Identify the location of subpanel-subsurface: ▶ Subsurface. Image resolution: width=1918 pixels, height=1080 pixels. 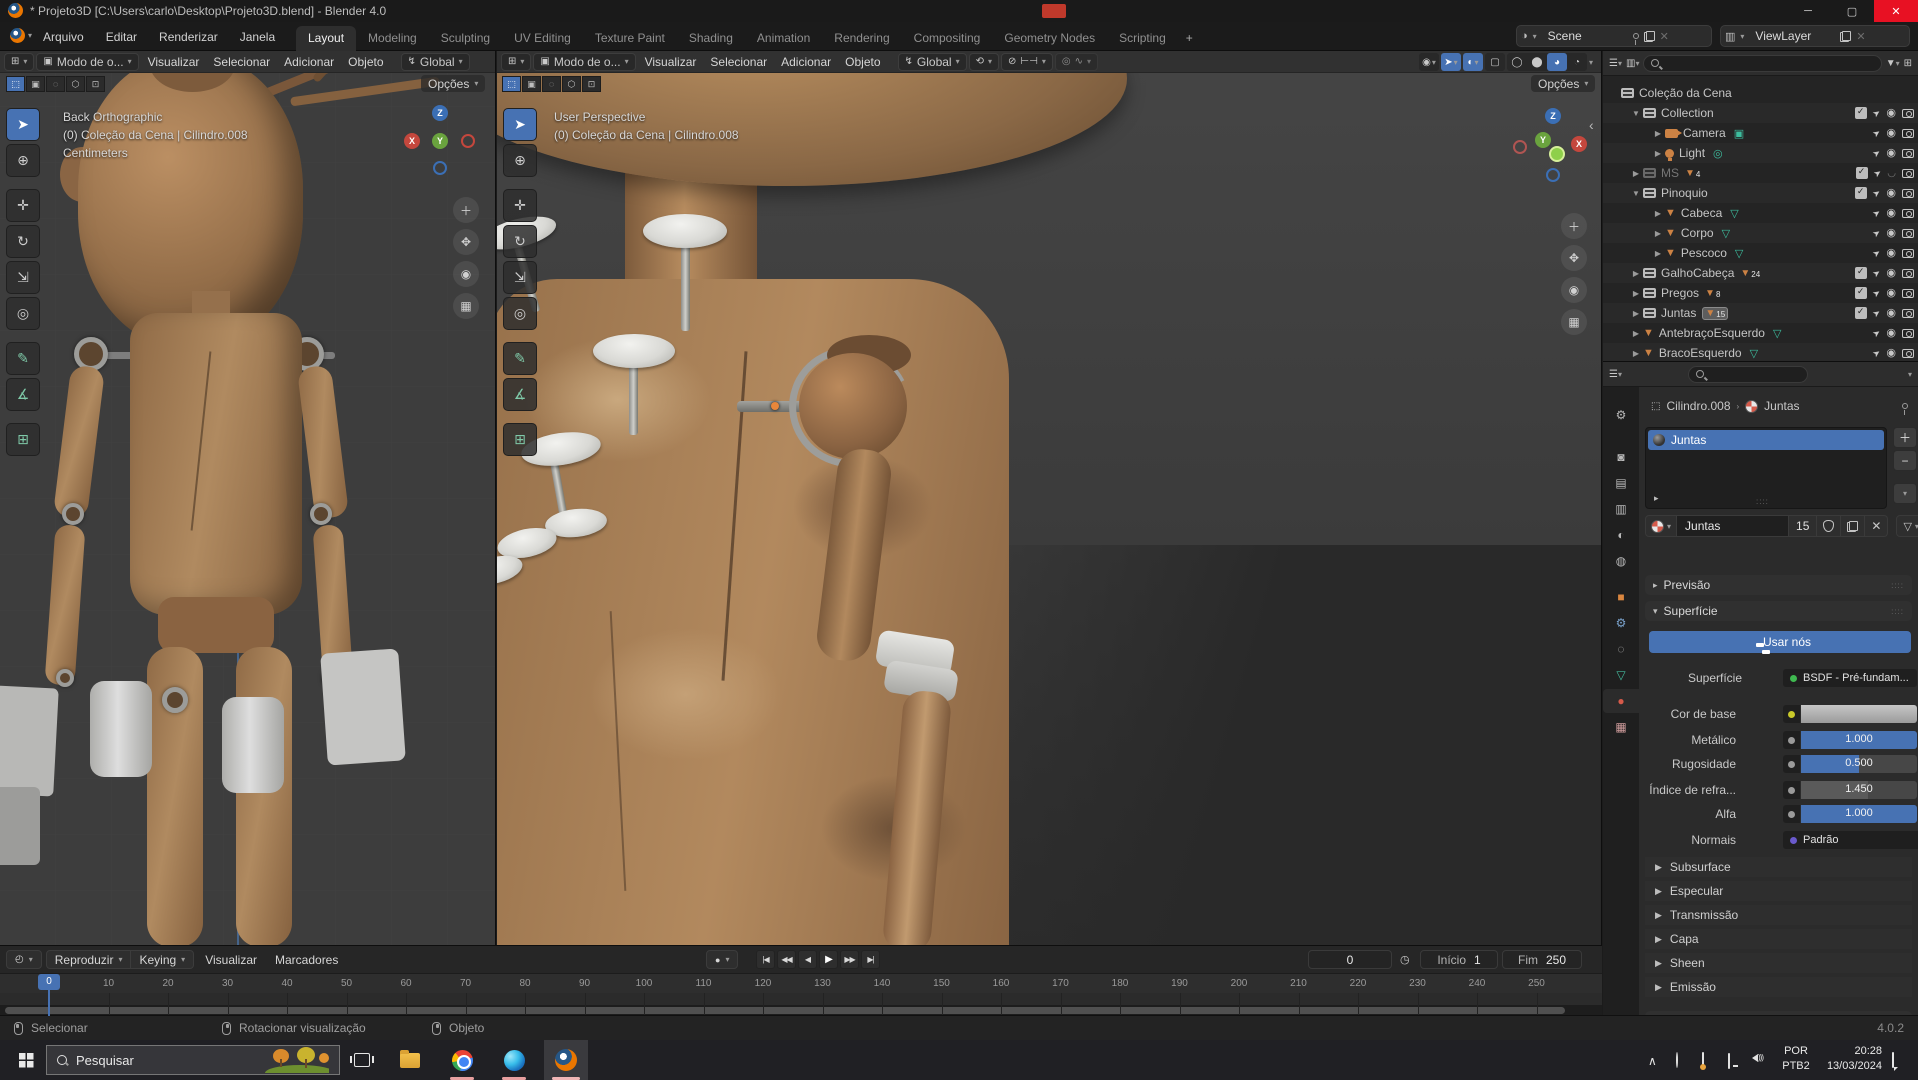
(1778, 867).